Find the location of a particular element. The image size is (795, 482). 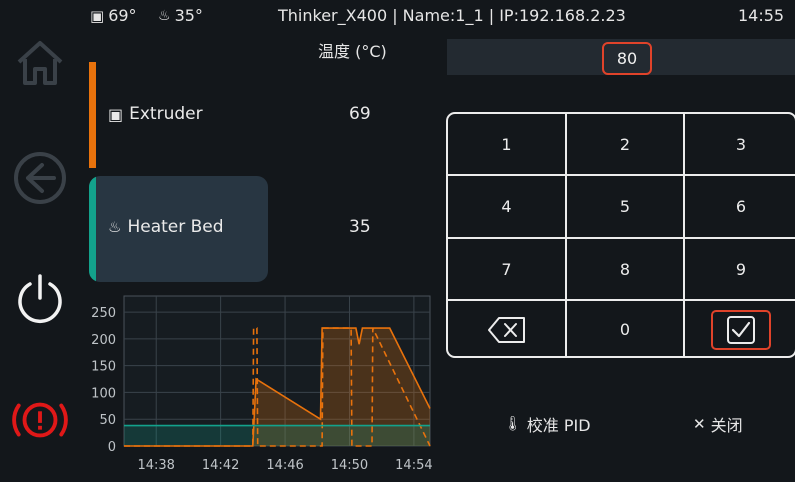

emergency-stop-button is located at coordinates (40, 420).